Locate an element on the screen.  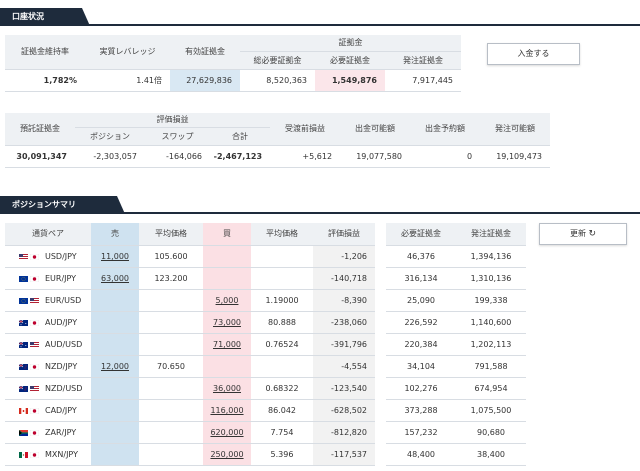
avg-buy-cell: 7.754 is located at coordinates (282, 432).